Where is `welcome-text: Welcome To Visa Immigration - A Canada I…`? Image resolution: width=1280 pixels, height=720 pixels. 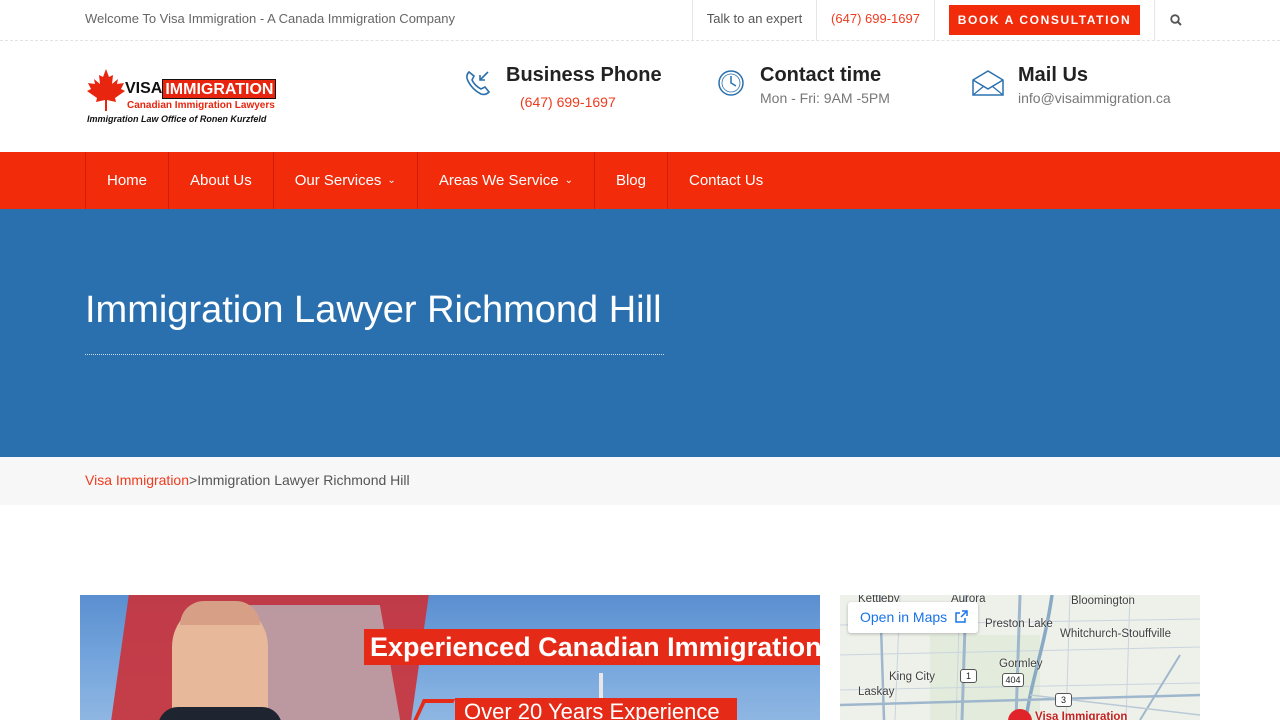
welcome-text: Welcome To Visa Immigration - A Canada I… is located at coordinates (270, 18).